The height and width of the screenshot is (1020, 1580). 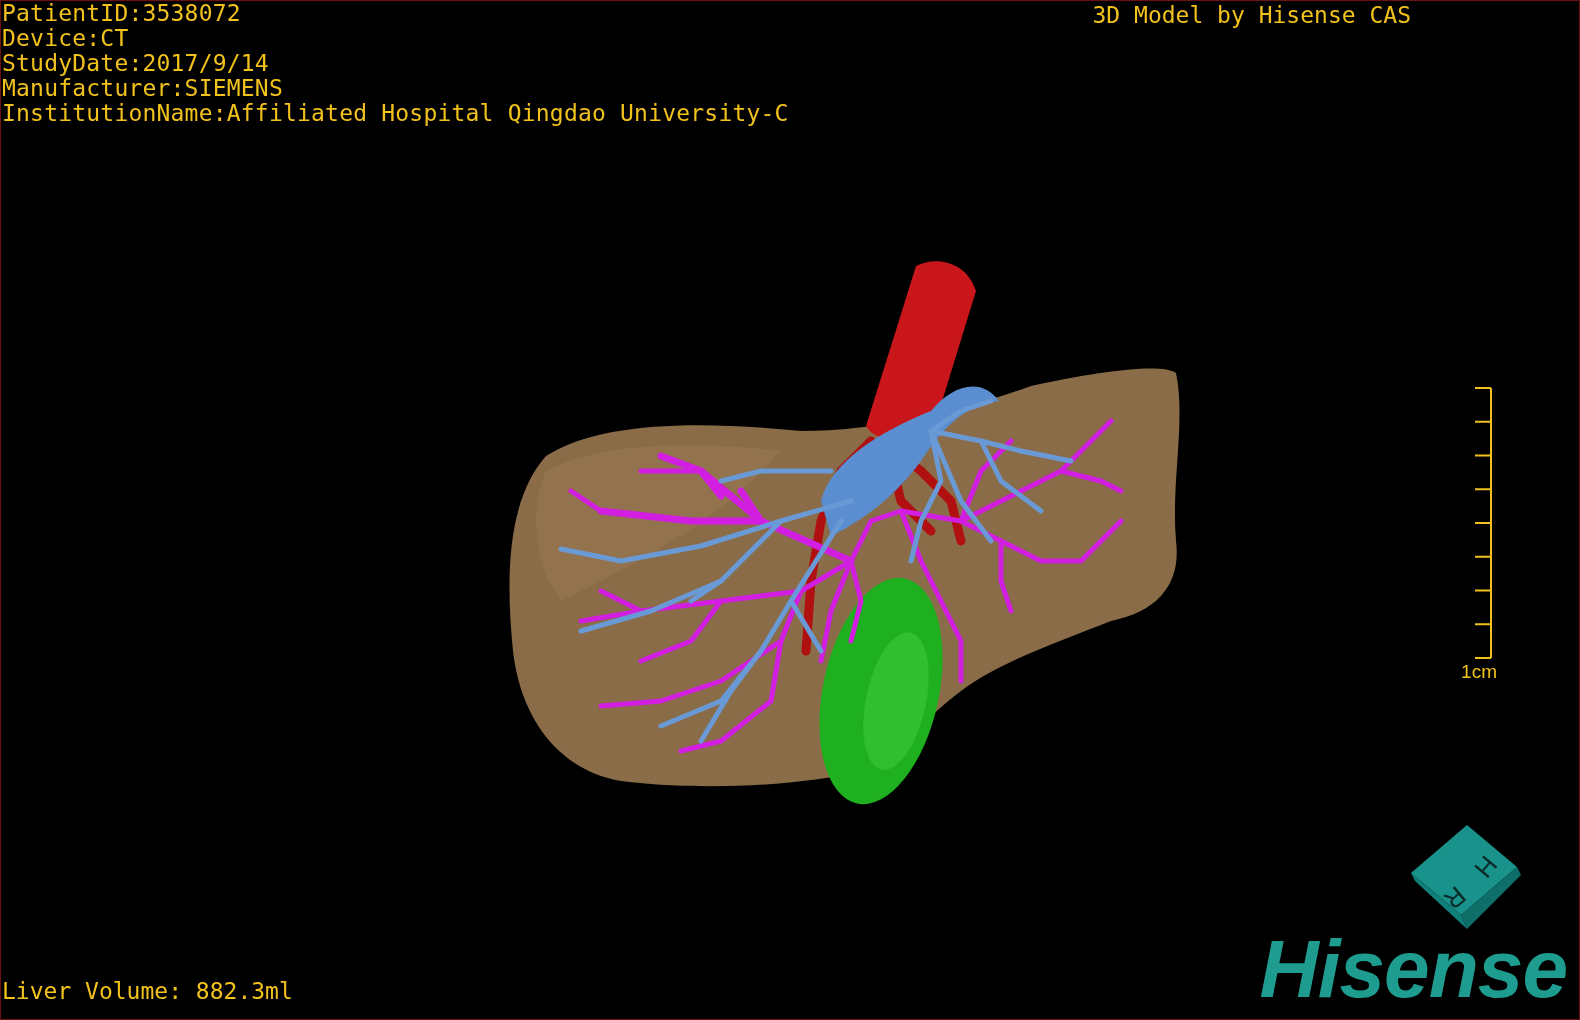 What do you see at coordinates (1251, 15) in the screenshot?
I see `model-credit-text: 3D Model by Hisense CAS` at bounding box center [1251, 15].